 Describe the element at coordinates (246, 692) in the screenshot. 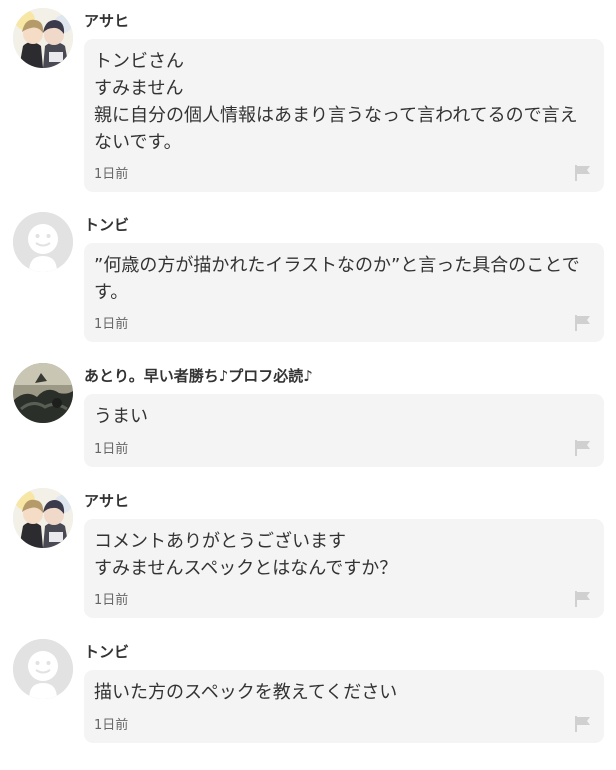

I see `comment-text: 描いた方のスペックを教えてください` at that location.